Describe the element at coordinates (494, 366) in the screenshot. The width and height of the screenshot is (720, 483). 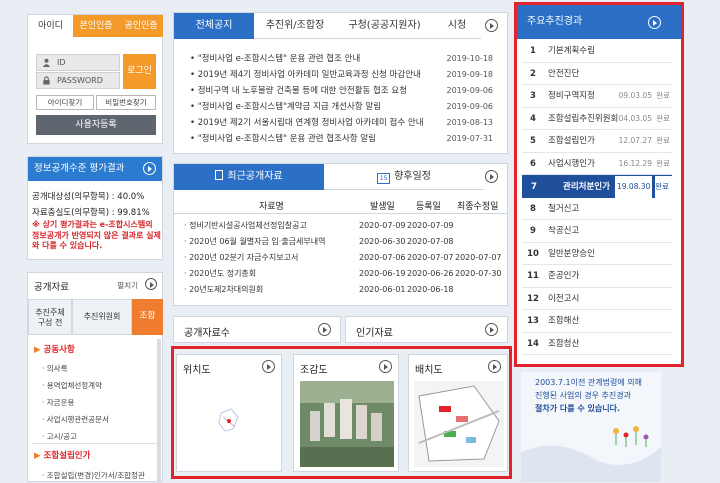
I see `layout-plan-more-icon` at that location.